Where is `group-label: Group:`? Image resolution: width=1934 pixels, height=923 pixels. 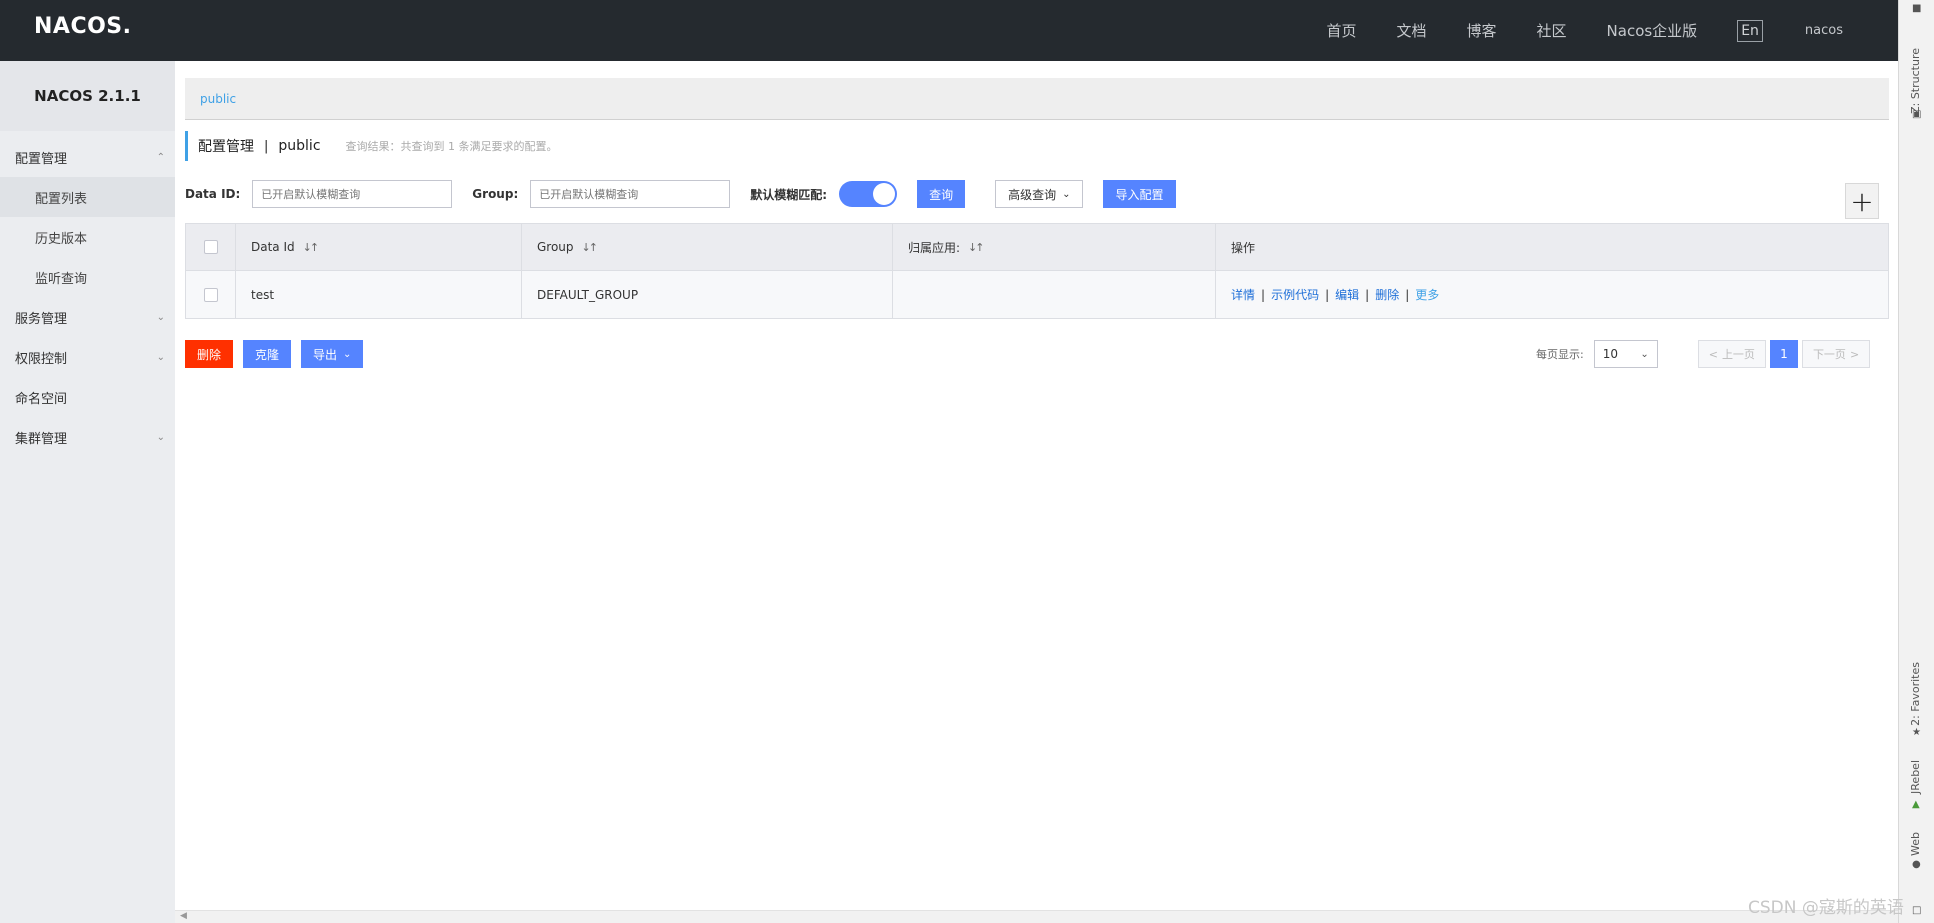 group-label: Group: is located at coordinates (495, 194).